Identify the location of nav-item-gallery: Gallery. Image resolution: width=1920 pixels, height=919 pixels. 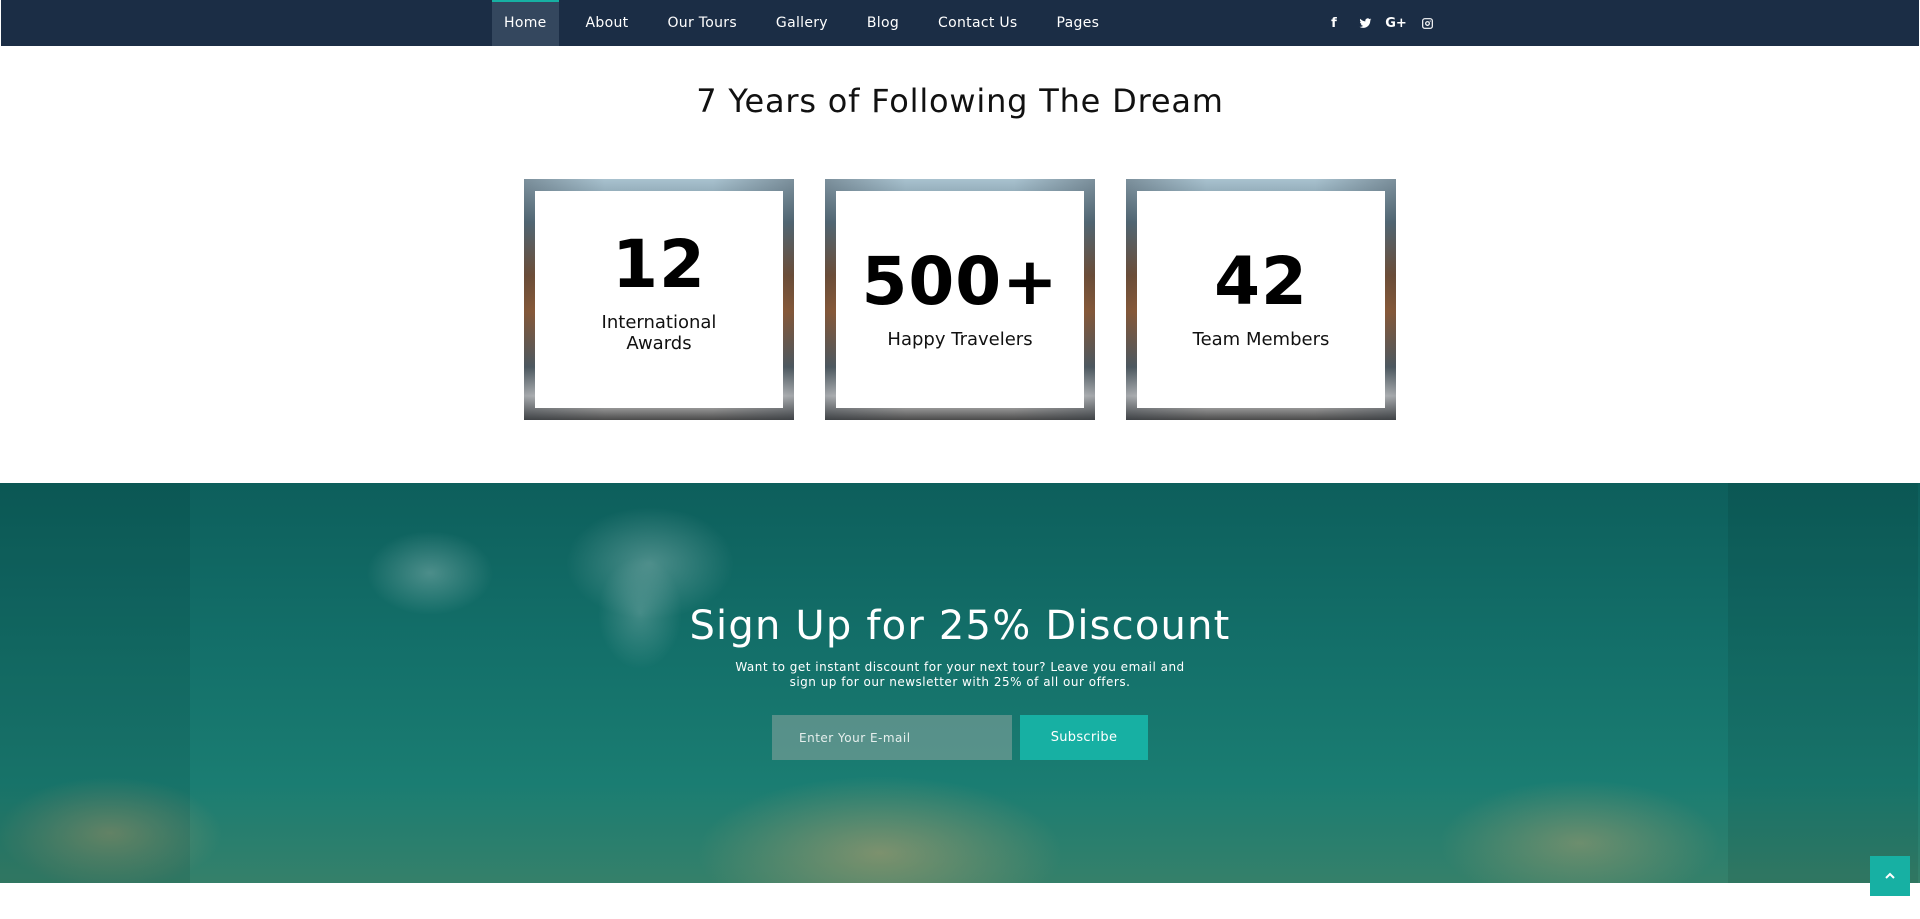
(802, 23).